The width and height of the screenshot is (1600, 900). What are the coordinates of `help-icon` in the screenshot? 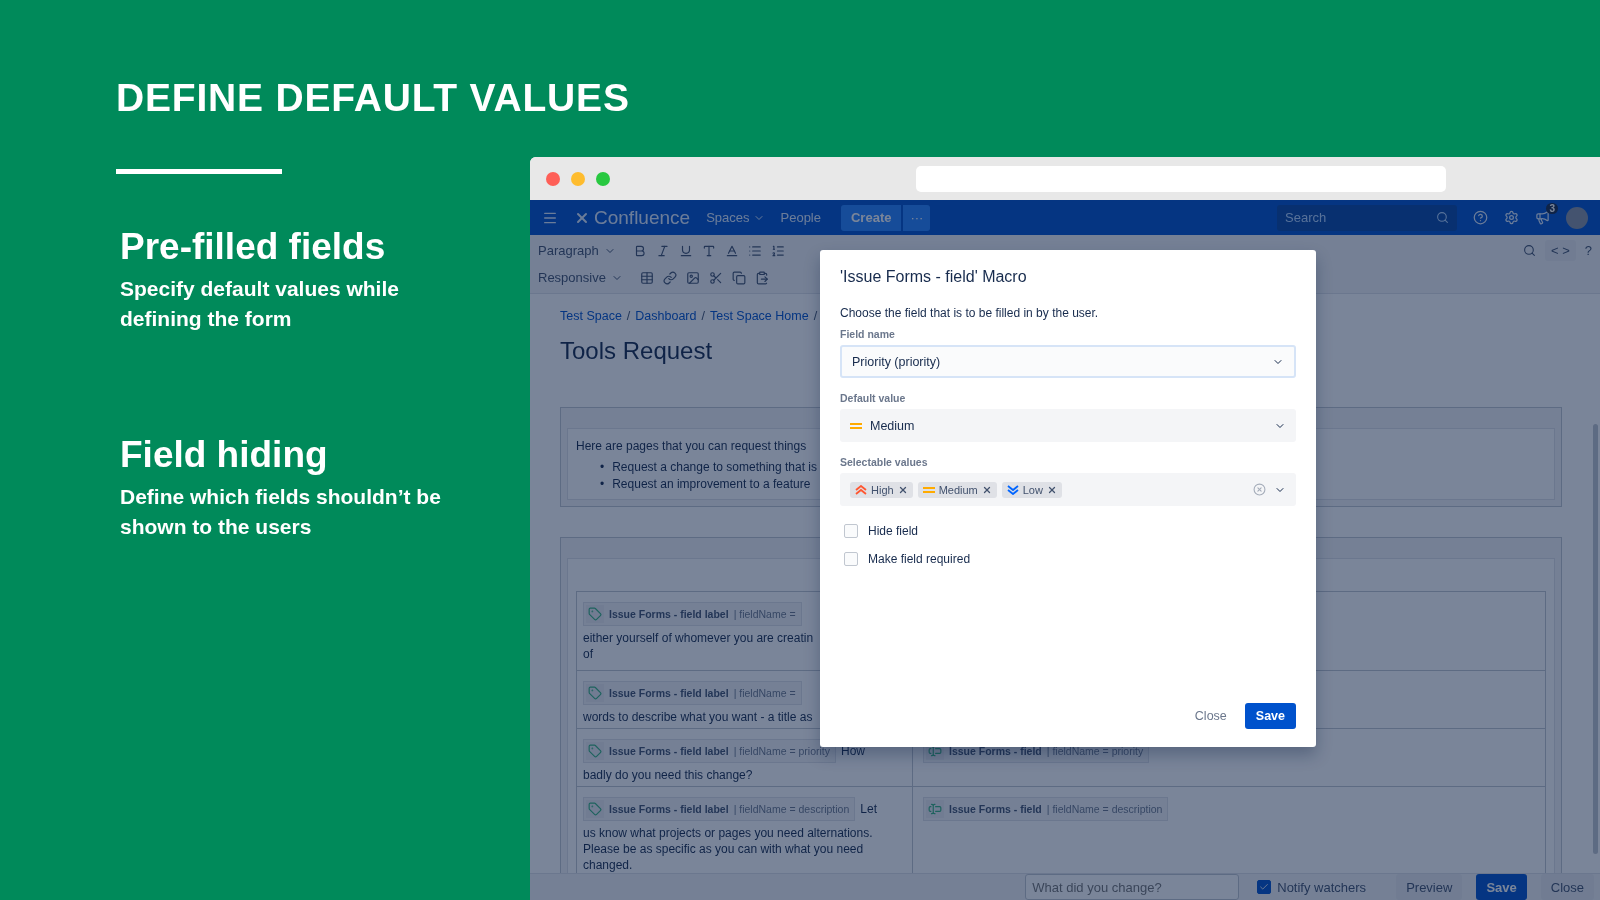 It's located at (1480, 217).